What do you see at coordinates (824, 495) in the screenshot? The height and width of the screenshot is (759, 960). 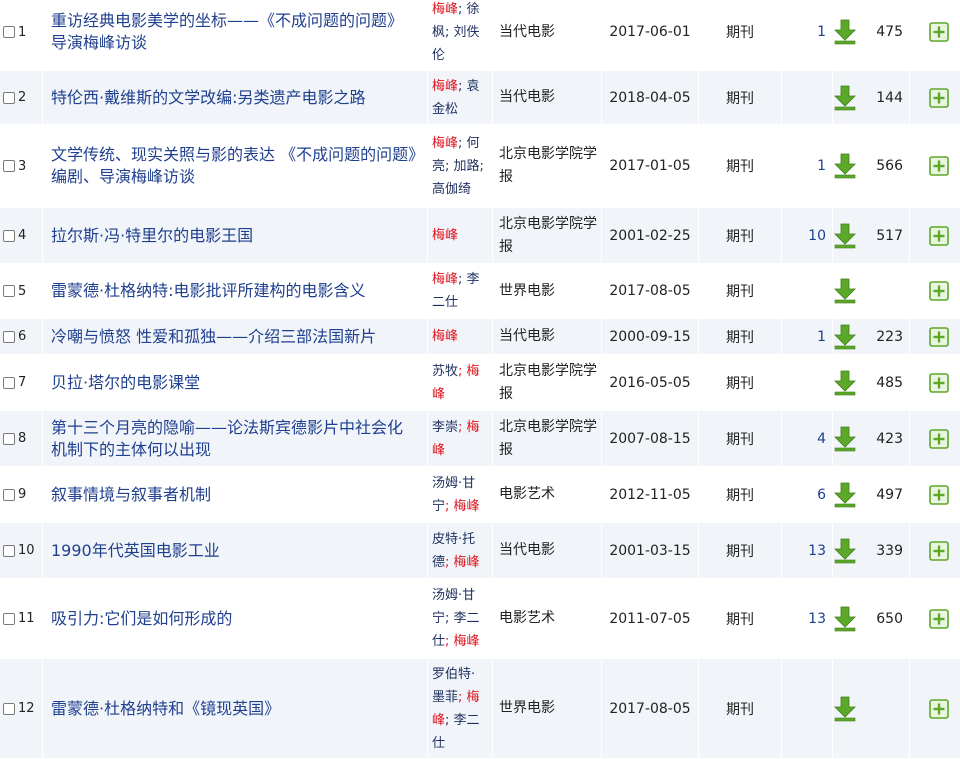 I see `cited-count: 6` at bounding box center [824, 495].